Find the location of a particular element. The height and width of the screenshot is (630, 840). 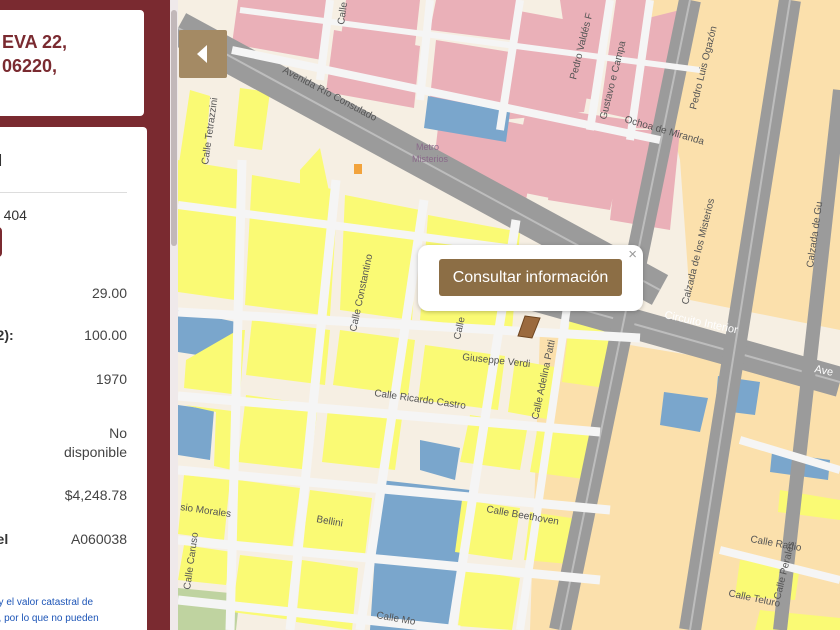

row-value: disponible is located at coordinates (95, 452).